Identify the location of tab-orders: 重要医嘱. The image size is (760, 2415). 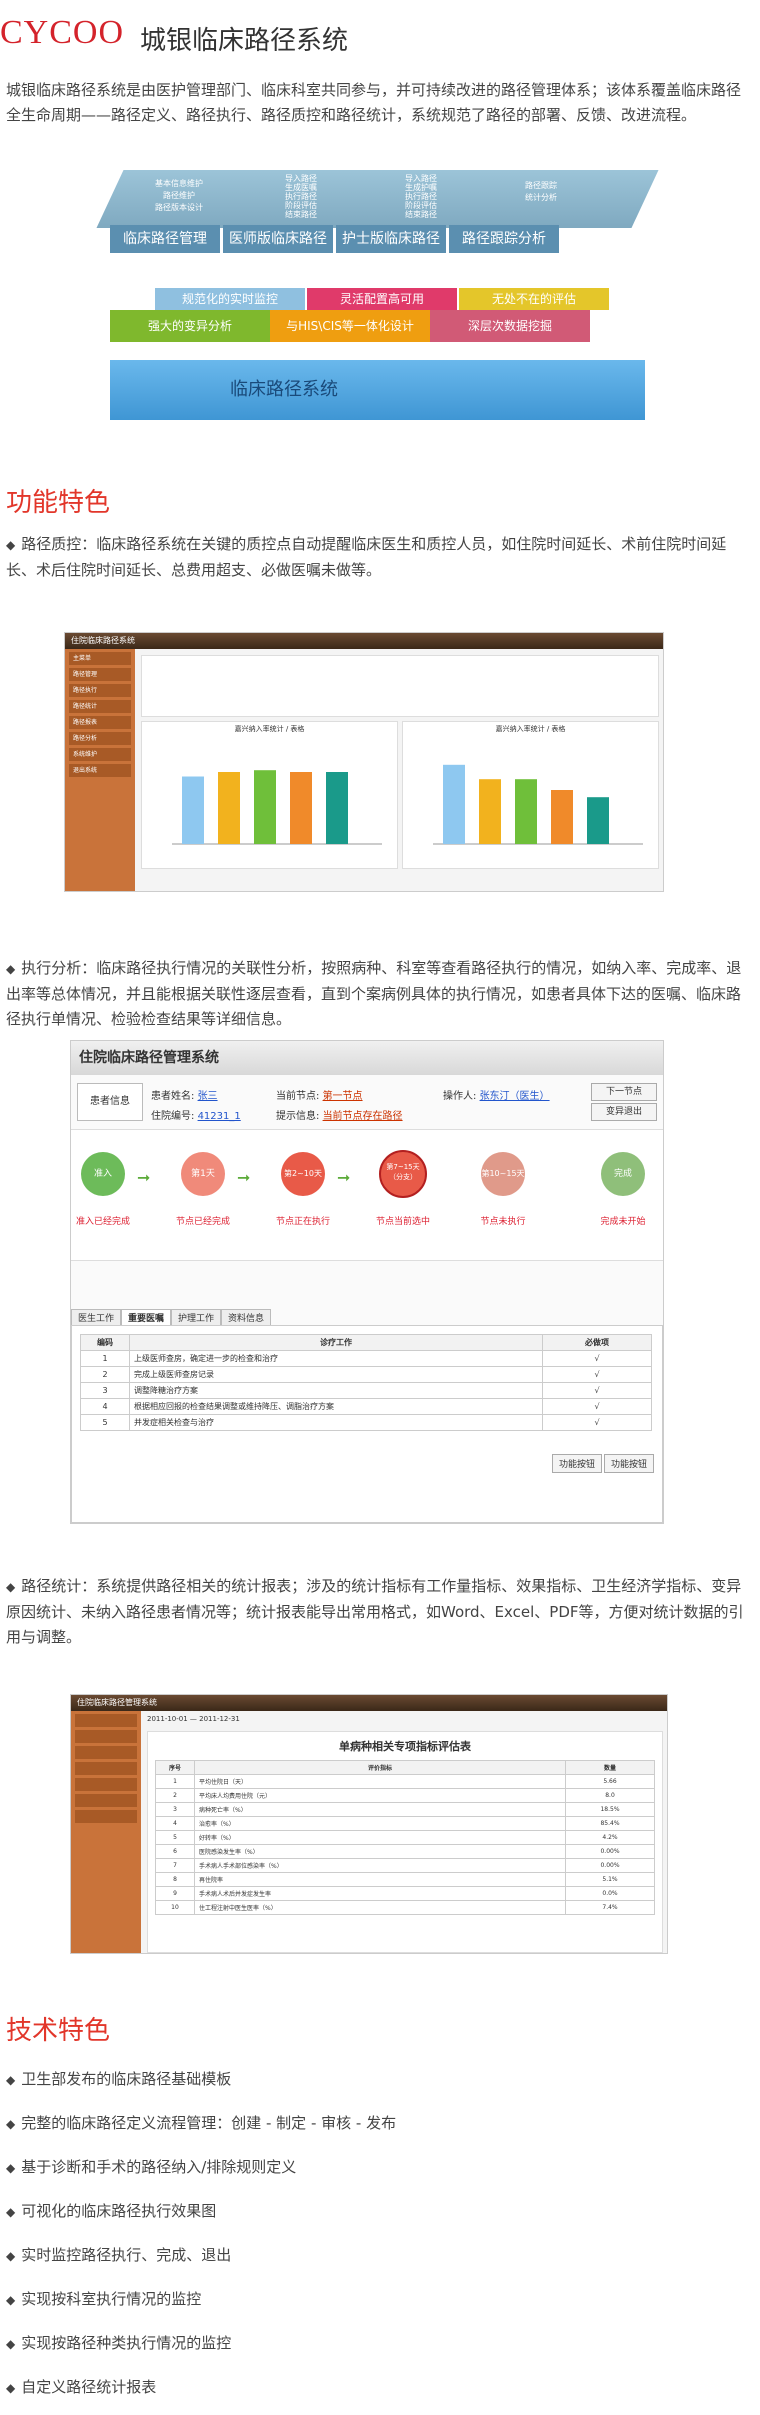
(146, 1317).